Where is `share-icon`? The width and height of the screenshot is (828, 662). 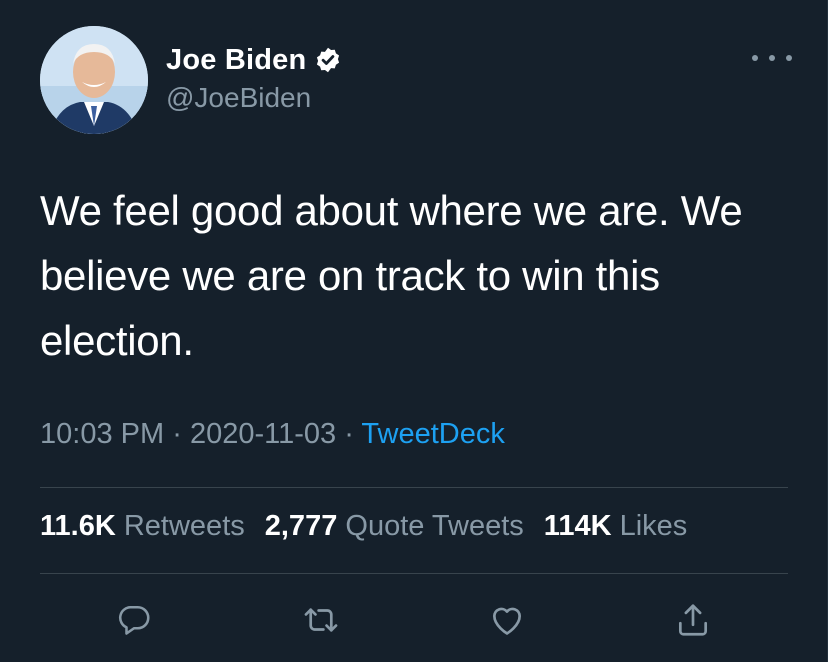
share-icon is located at coordinates (693, 620).